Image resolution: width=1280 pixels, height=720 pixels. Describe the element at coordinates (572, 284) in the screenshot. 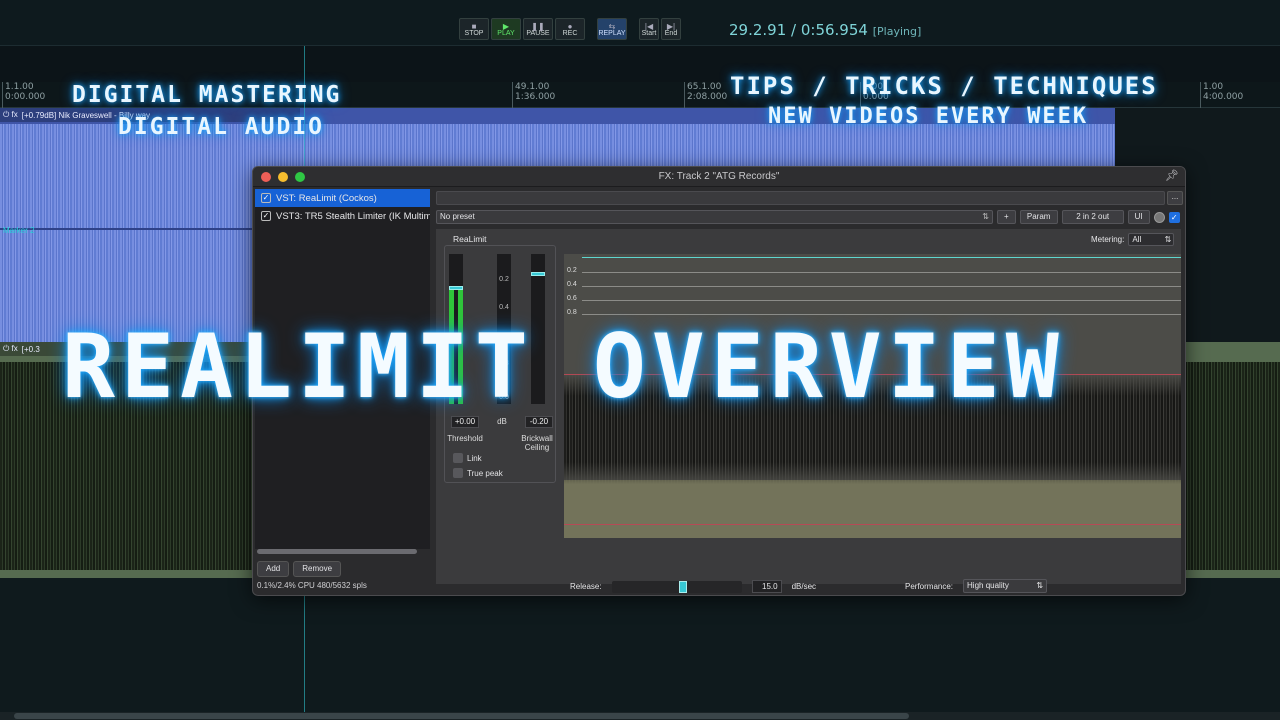

I see `grid-label: 0.4` at that location.